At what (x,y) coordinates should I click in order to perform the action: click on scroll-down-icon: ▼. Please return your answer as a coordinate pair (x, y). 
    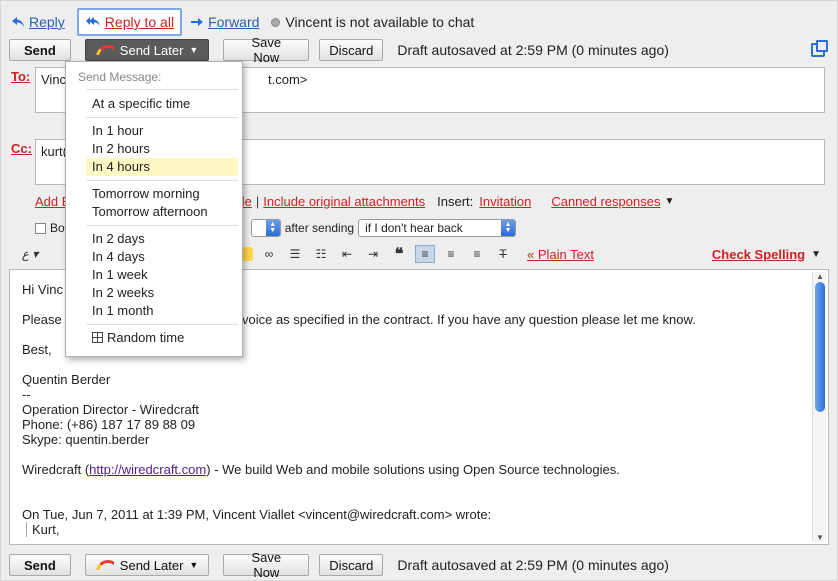
    Looking at the image, I should click on (820, 537).